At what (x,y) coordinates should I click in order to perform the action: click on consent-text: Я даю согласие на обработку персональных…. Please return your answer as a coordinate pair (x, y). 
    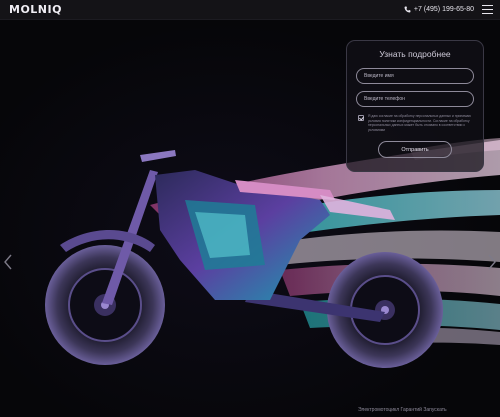
    Looking at the image, I should click on (419, 123).